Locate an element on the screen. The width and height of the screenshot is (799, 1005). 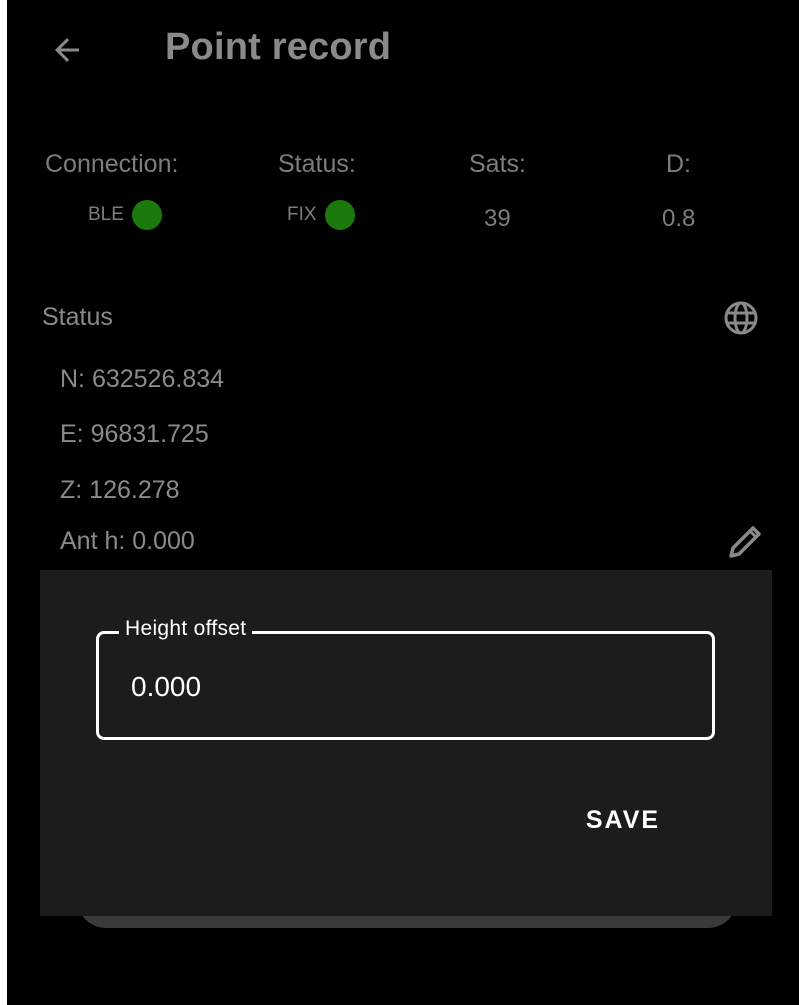
antenna-height-value: Ant h: 0.000 is located at coordinates (127, 541).